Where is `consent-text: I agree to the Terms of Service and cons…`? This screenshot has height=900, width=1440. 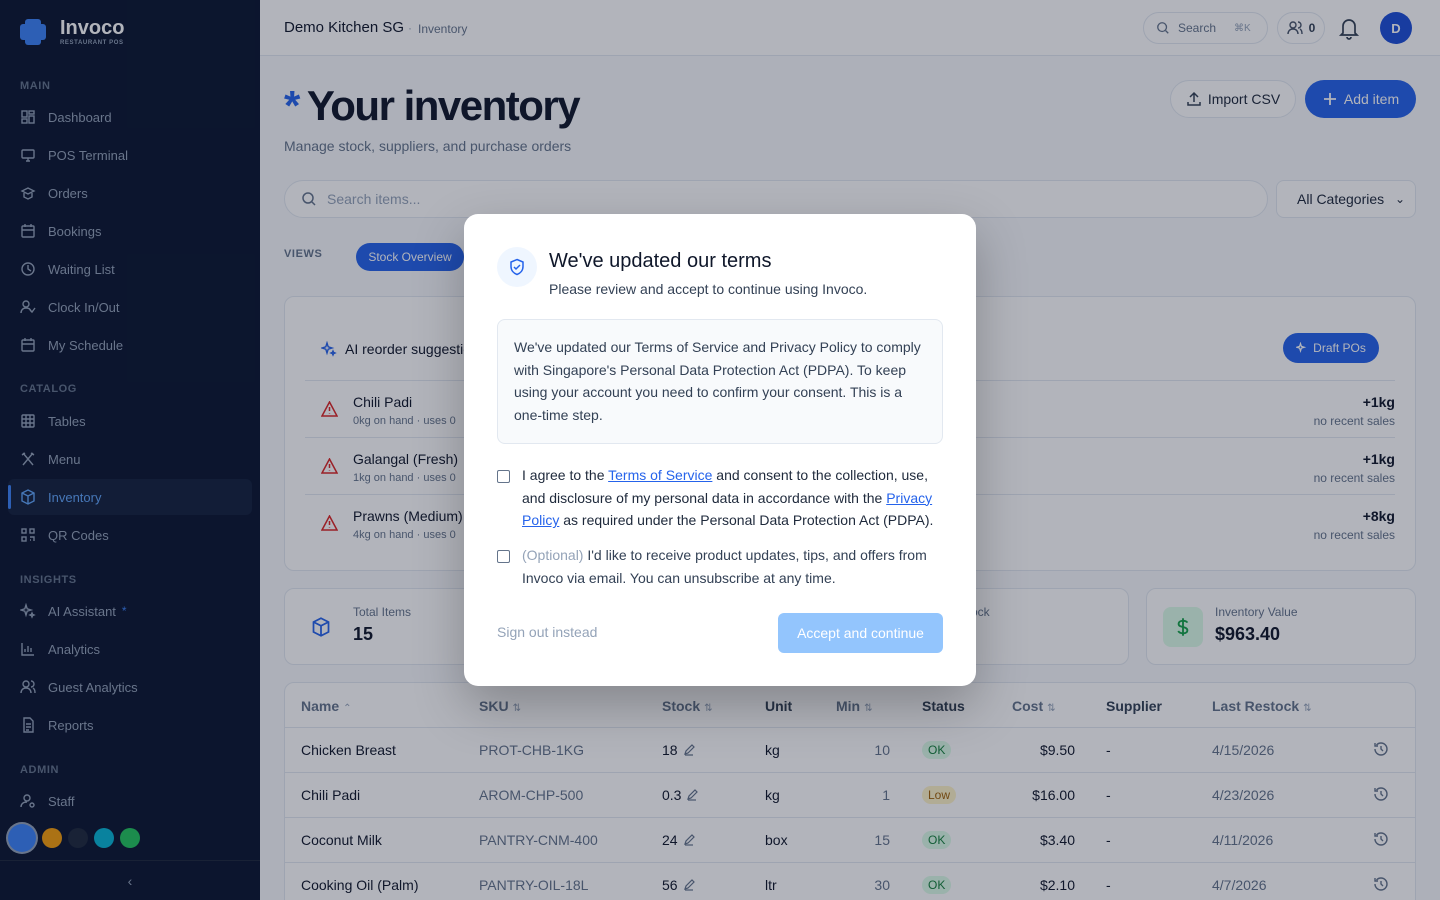
consent-text: I agree to the Terms of Service and cons… is located at coordinates (728, 498).